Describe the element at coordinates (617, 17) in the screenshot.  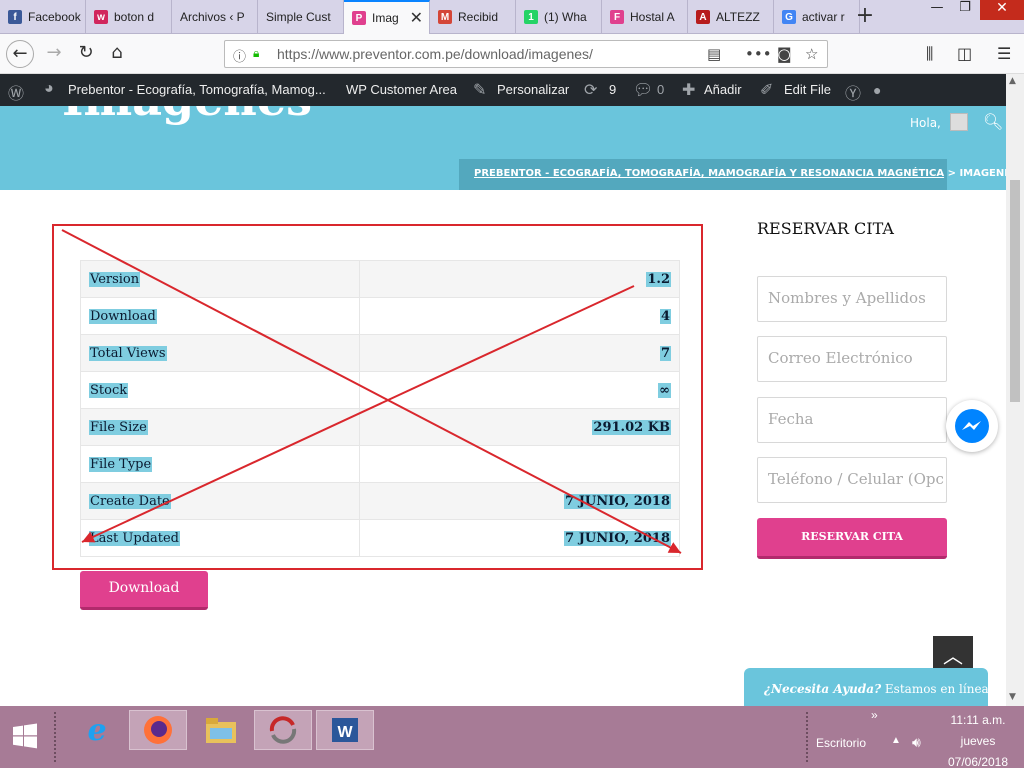
I see `hostal-icon: F` at that location.